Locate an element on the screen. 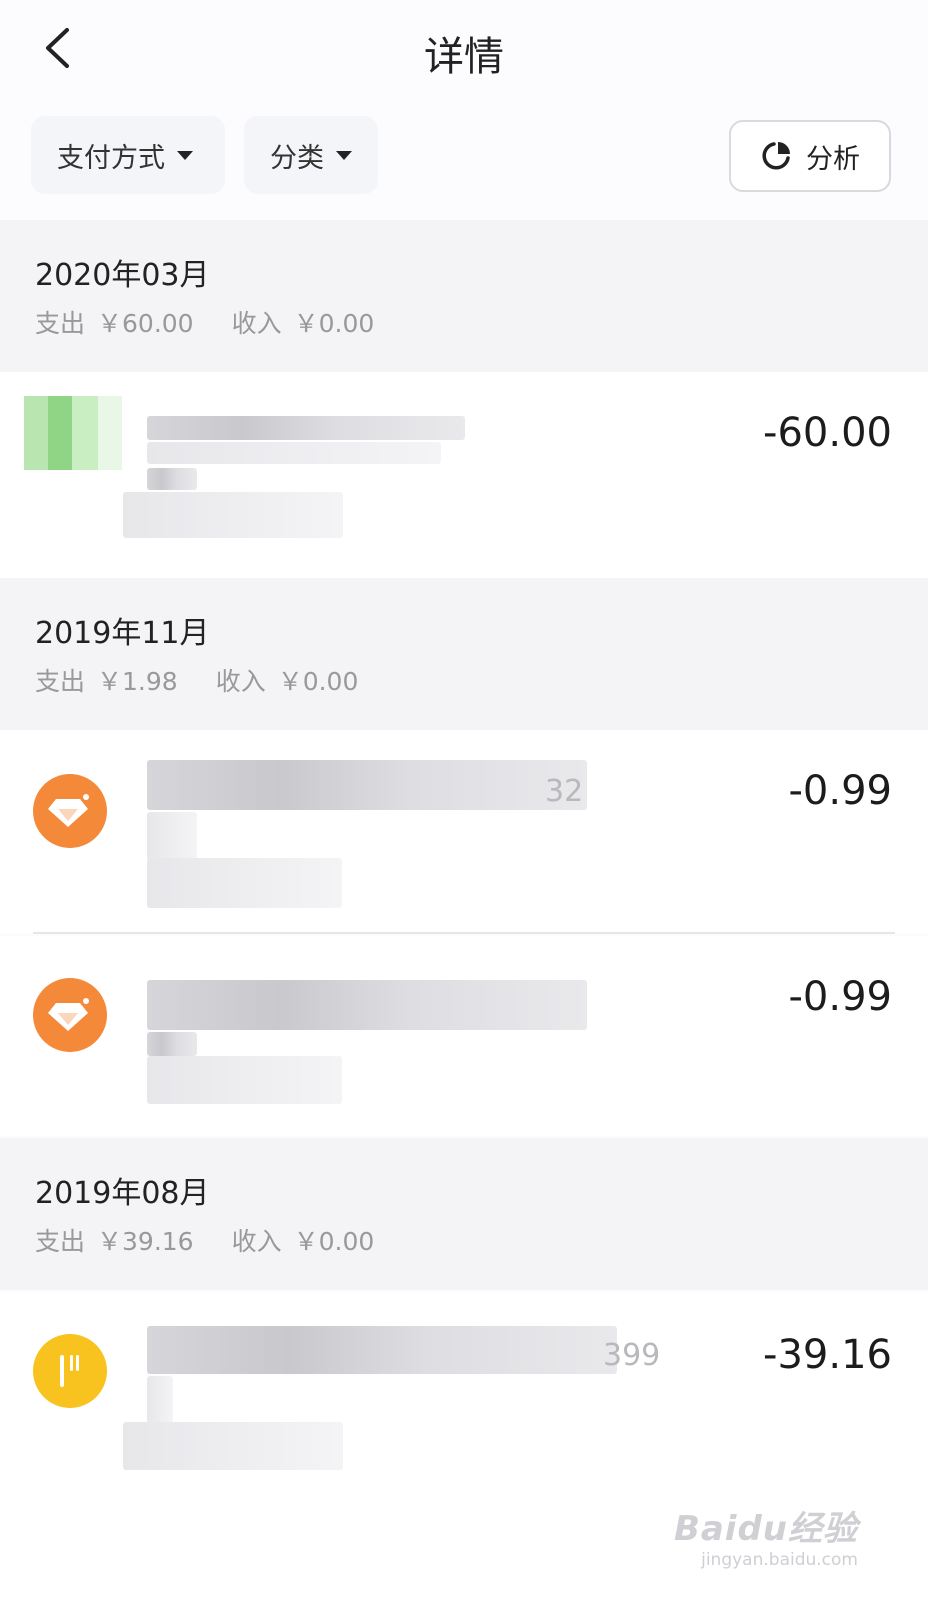 This screenshot has width=928, height=1600. transaction-row: -60.00 is located at coordinates (464, 475).